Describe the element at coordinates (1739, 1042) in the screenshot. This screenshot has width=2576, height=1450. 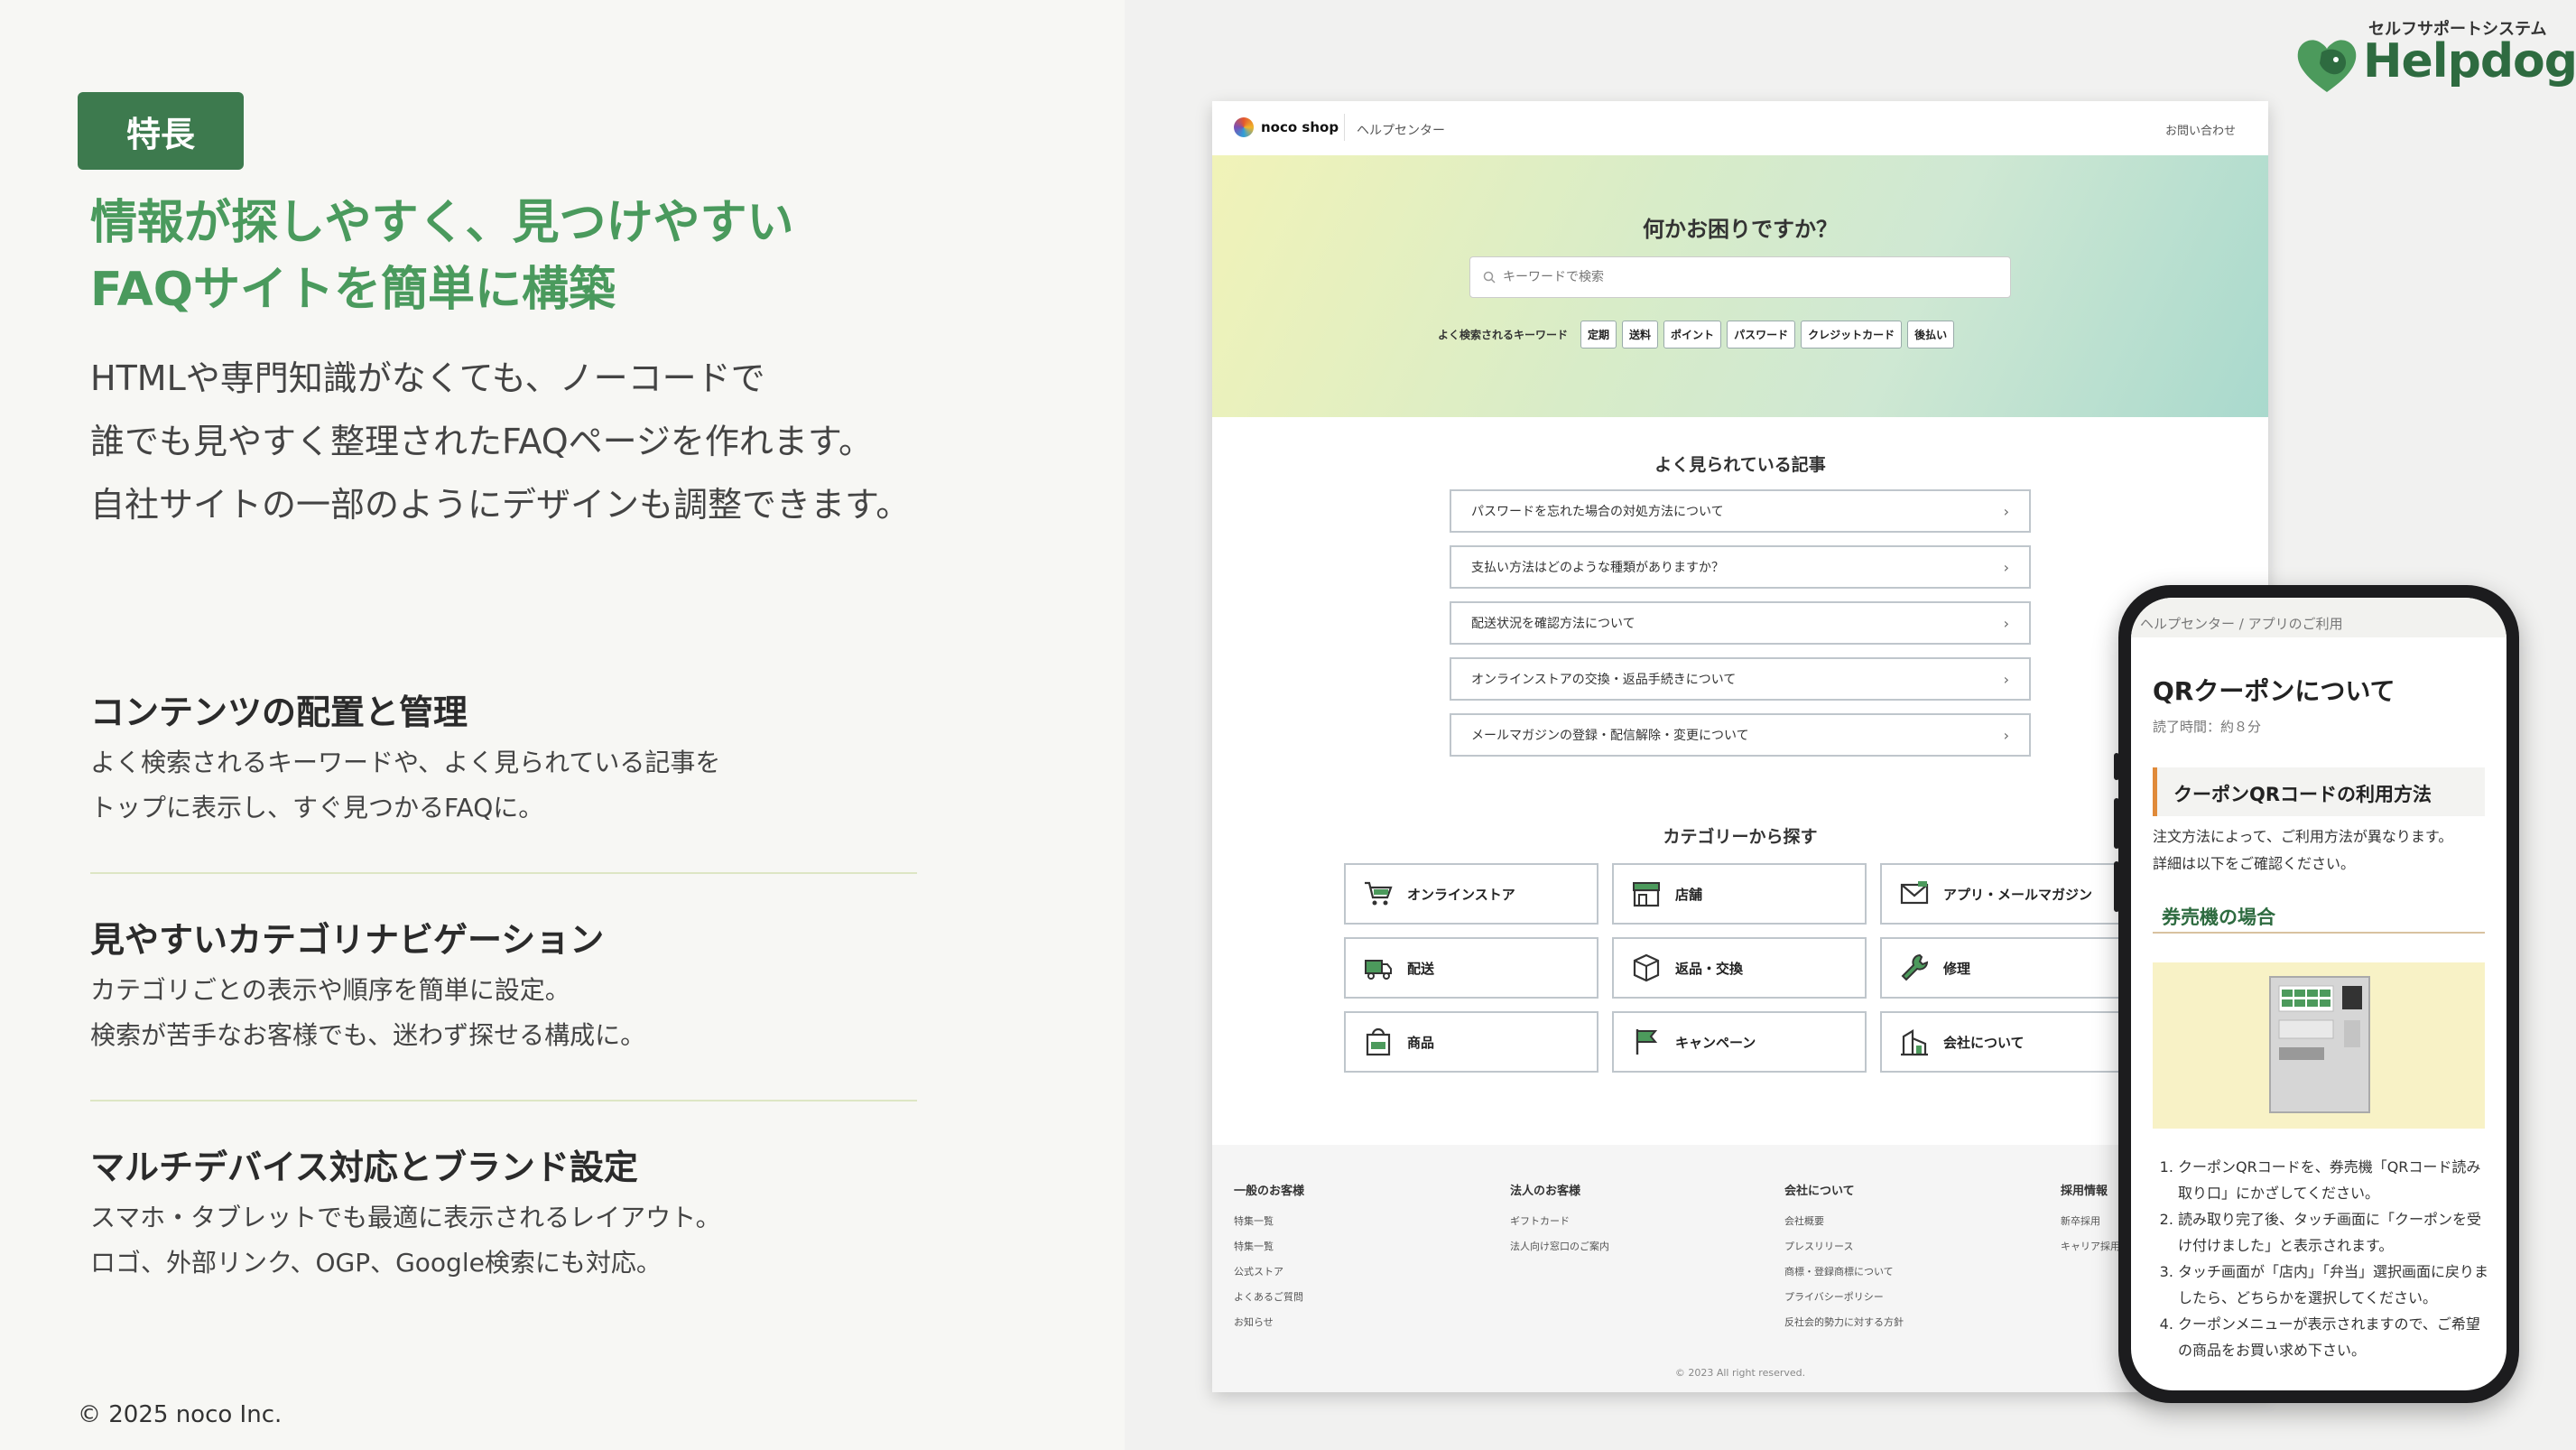
I see `category-campaign: キャンペーン` at that location.